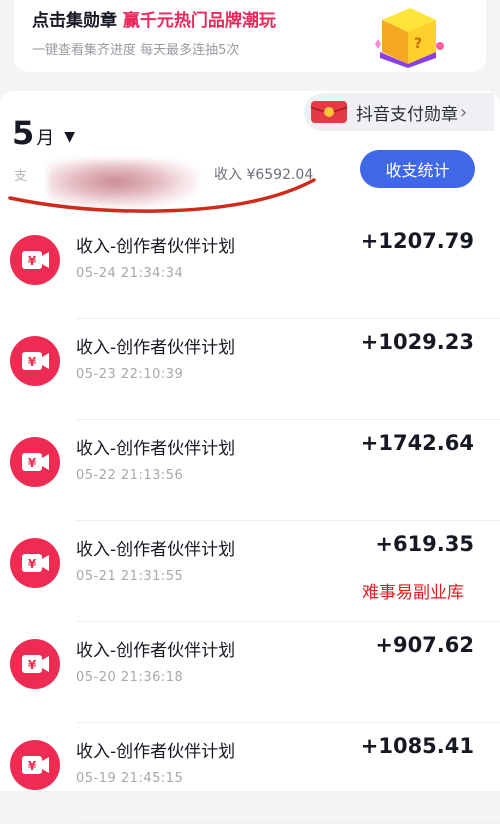 This screenshot has width=500, height=824. I want to click on pay-badge-label: 抖音支付勋章, so click(407, 114).